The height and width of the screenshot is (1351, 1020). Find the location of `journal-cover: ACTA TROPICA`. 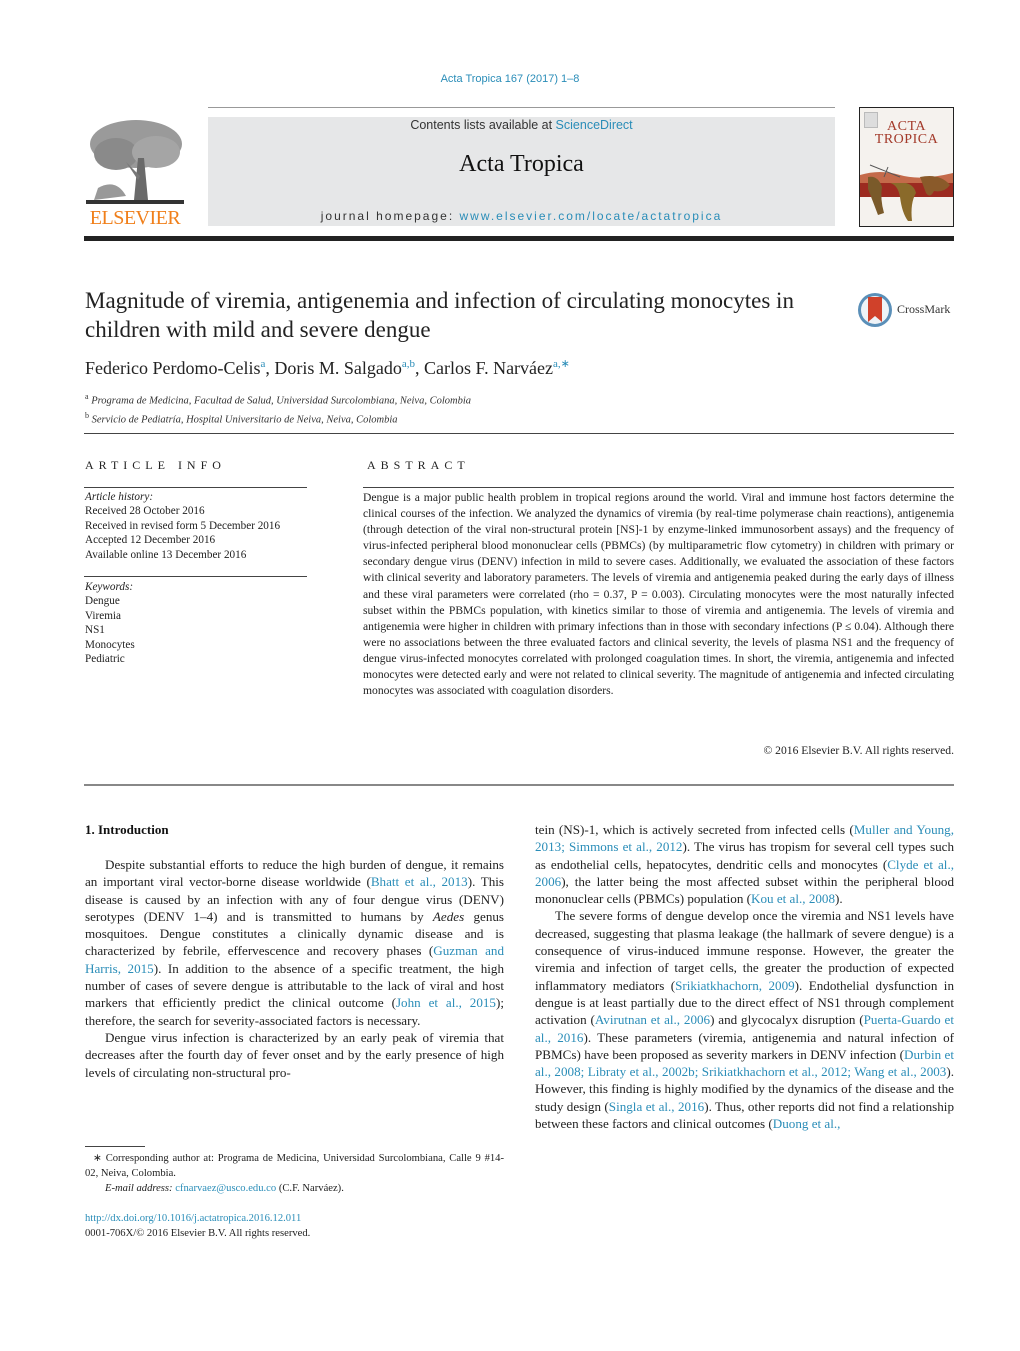

journal-cover: ACTA TROPICA is located at coordinates (906, 167).